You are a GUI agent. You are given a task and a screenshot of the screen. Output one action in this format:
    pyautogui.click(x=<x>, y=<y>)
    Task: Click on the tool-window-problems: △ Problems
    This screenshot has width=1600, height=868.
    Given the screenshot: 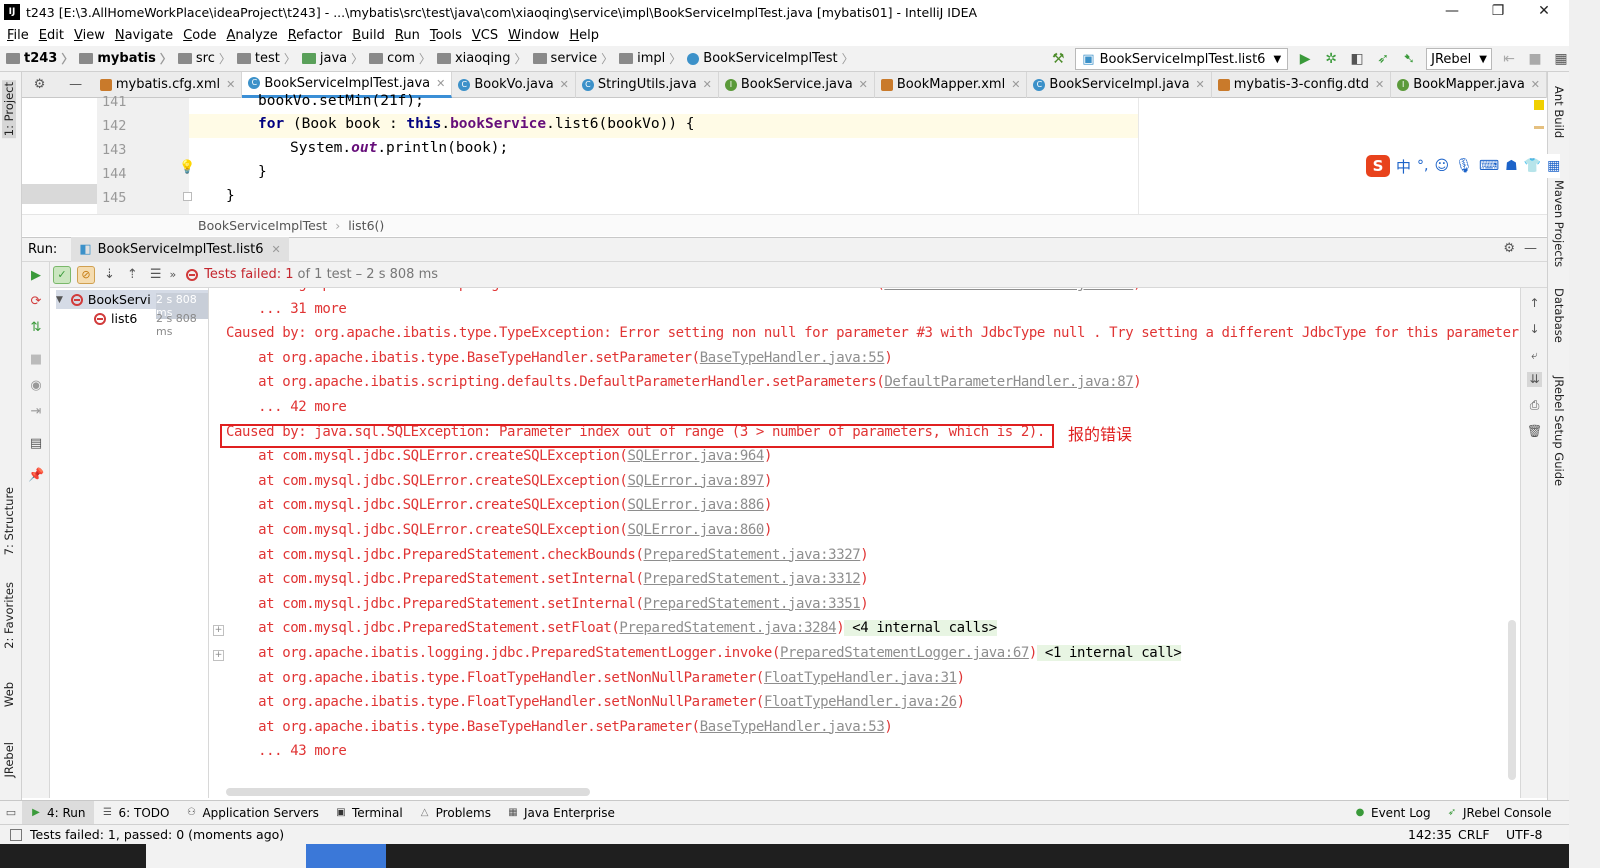 What is the action you would take?
    pyautogui.click(x=455, y=813)
    